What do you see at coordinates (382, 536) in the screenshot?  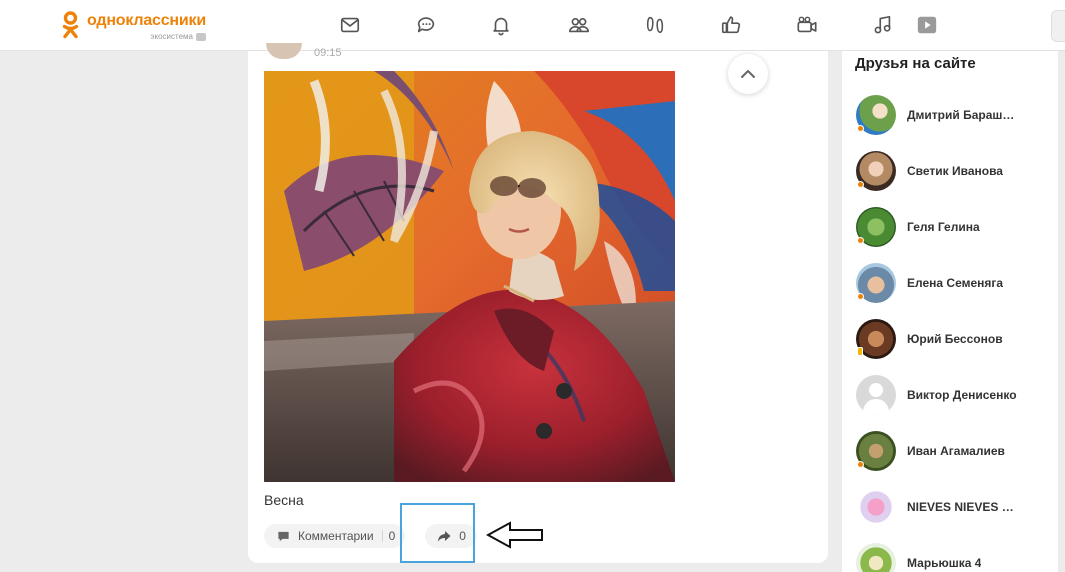 I see `divider` at bounding box center [382, 536].